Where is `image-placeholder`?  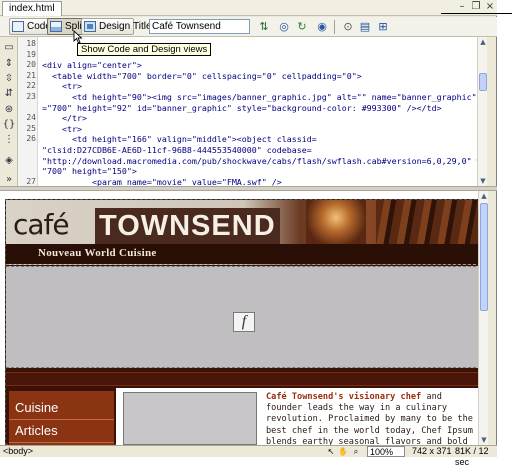
image-placeholder is located at coordinates (190, 418).